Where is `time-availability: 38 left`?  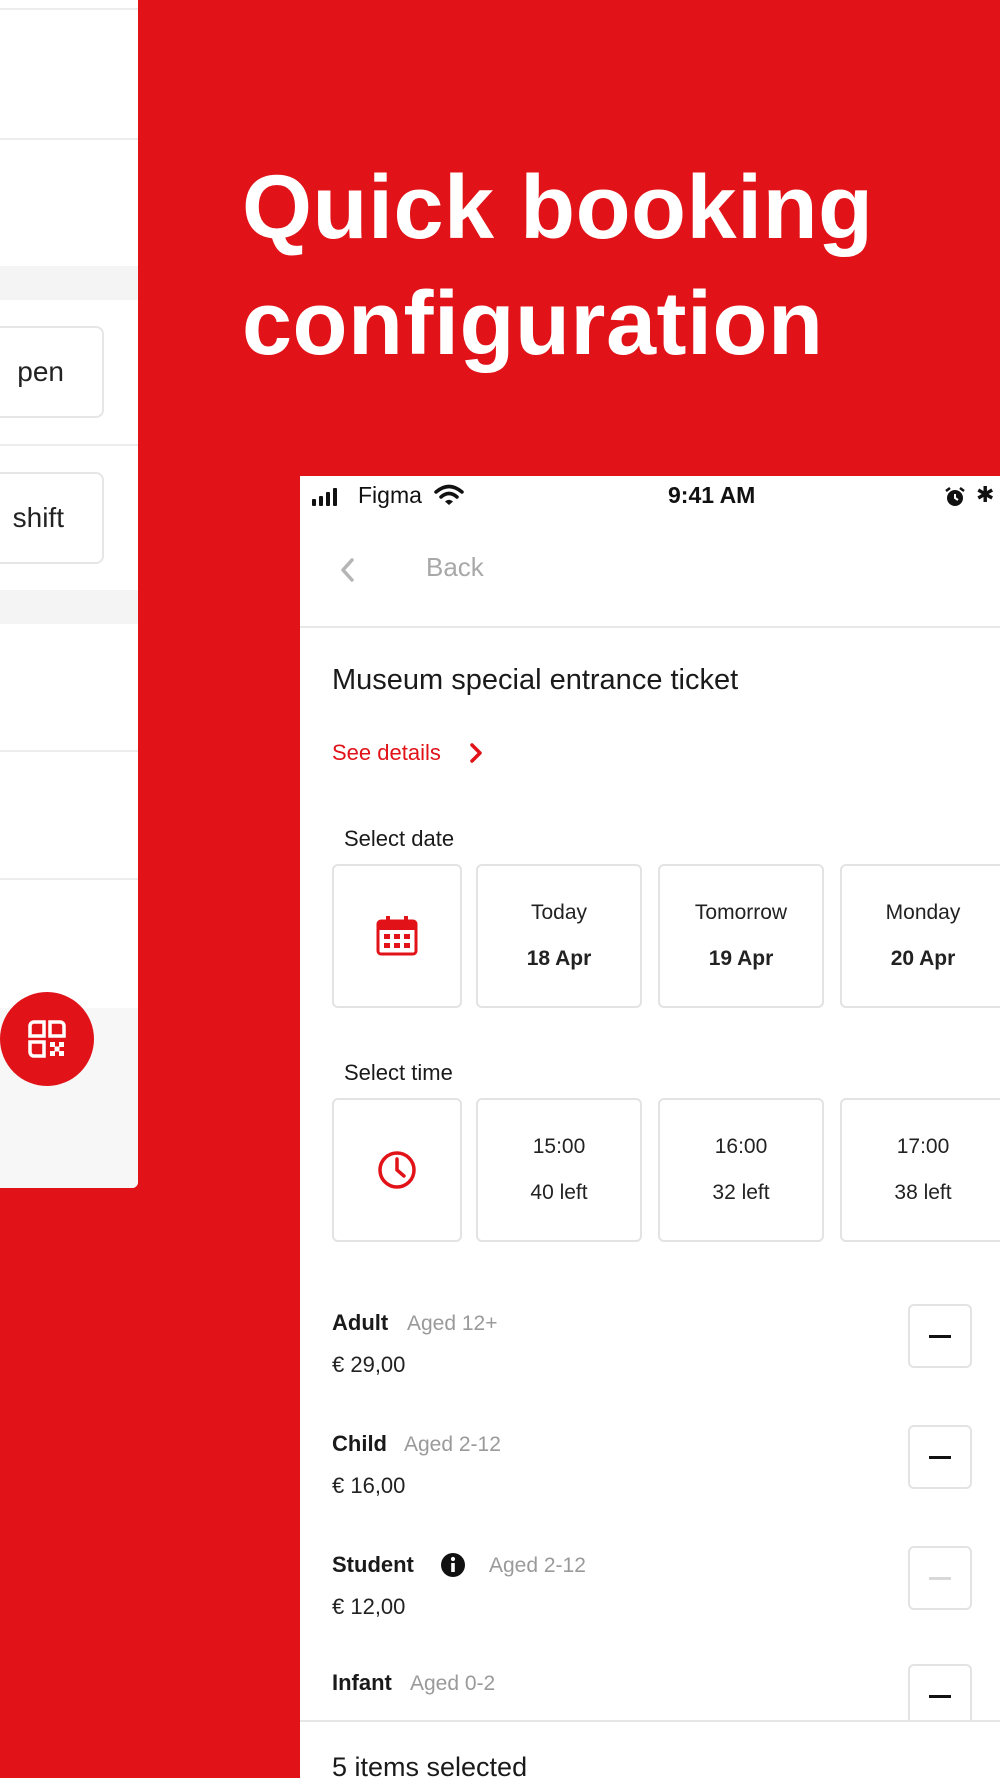
time-availability: 38 left is located at coordinates (923, 1192).